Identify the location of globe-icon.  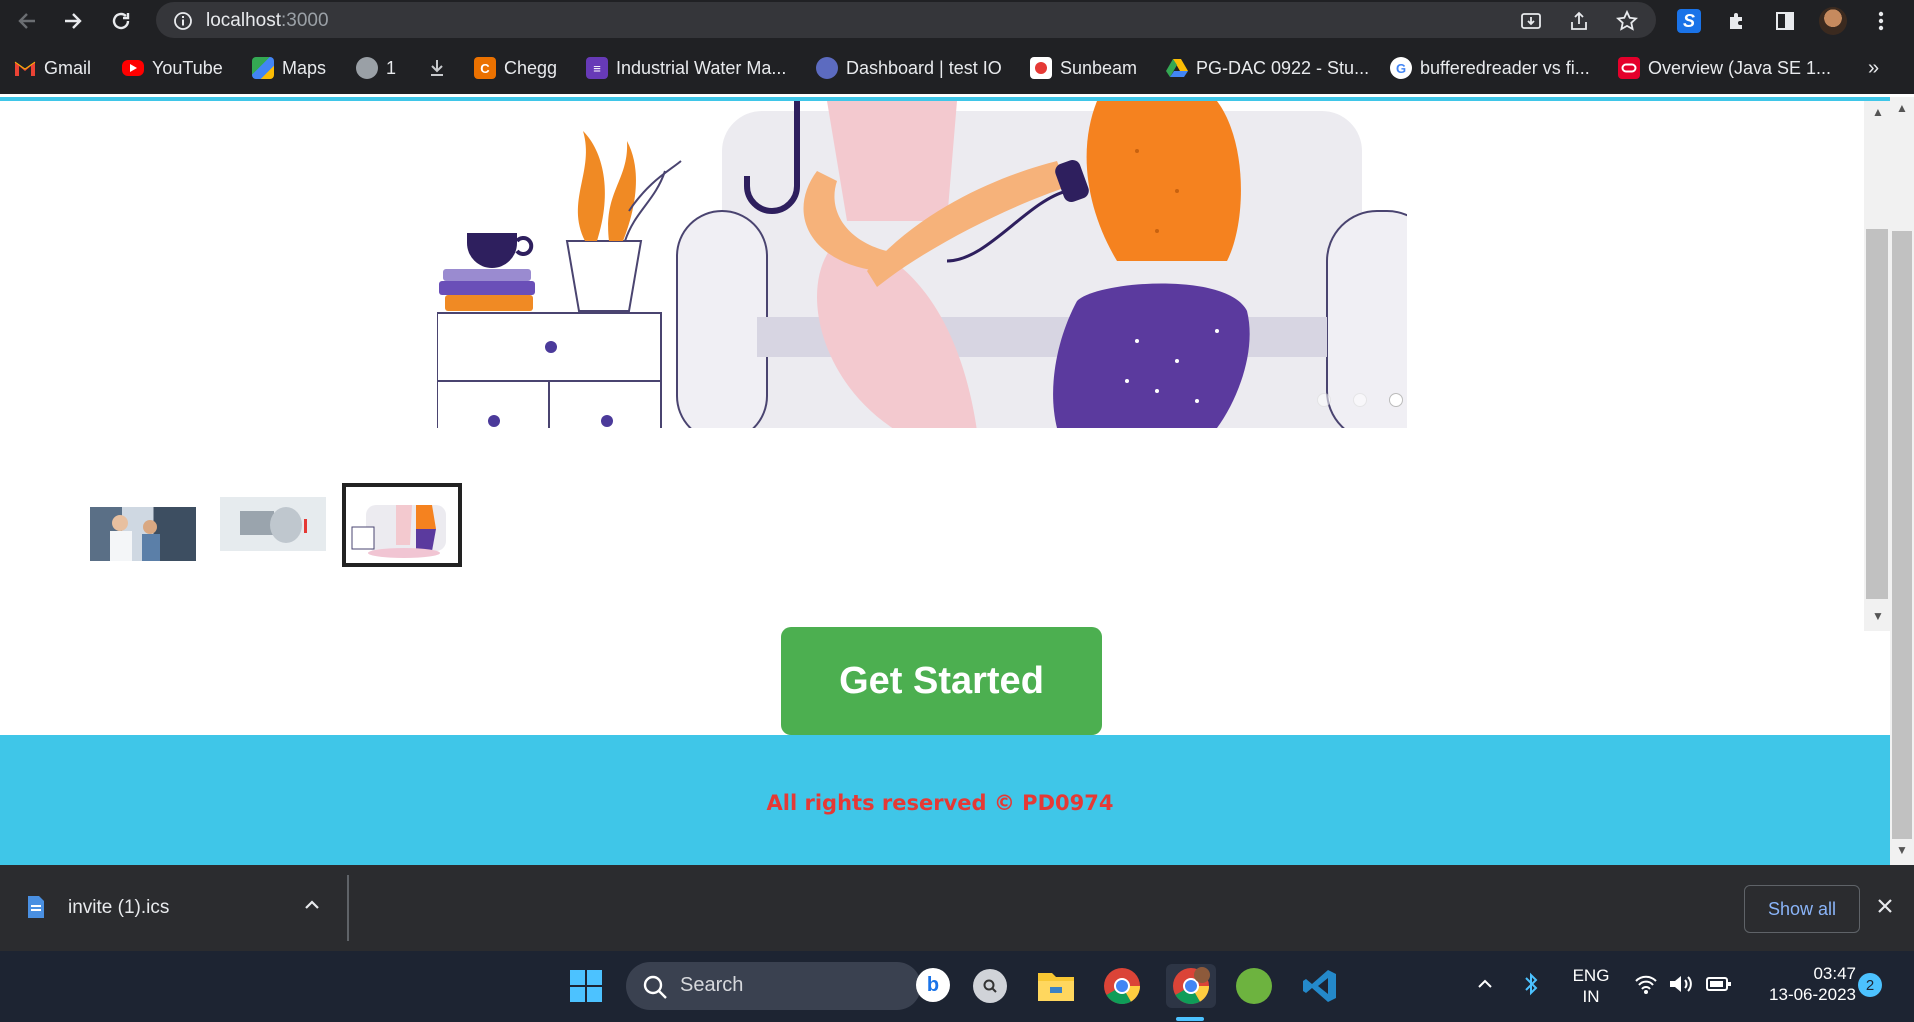
(367, 68).